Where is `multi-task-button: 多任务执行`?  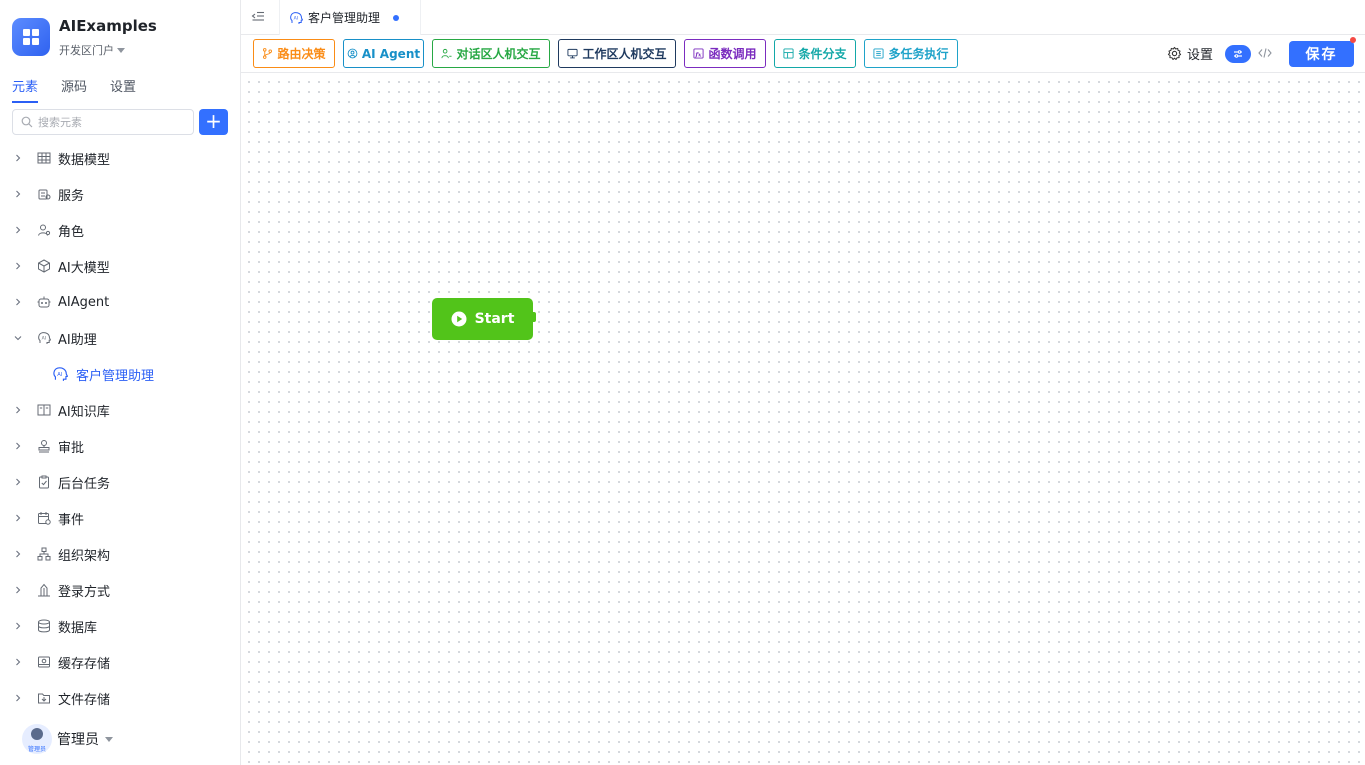 multi-task-button: 多任务执行 is located at coordinates (911, 53).